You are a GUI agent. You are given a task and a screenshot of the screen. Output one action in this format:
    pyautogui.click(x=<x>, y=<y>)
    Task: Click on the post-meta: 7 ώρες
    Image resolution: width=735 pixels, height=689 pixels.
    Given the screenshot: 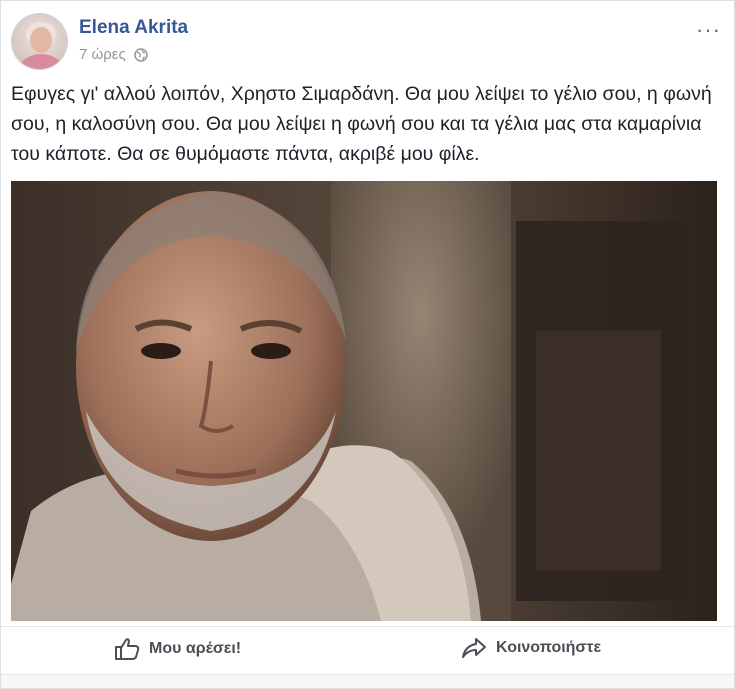 What is the action you would take?
    pyautogui.click(x=113, y=54)
    